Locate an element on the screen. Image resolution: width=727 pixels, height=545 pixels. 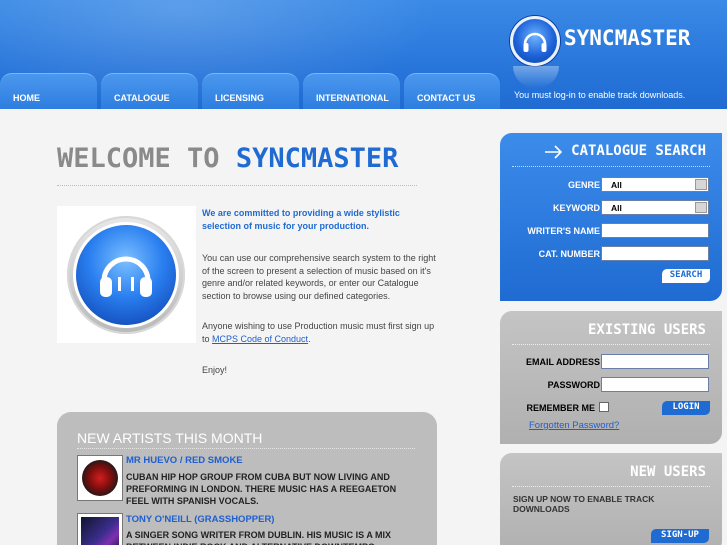
tab-licensing: LICENSING is located at coordinates (250, 91).